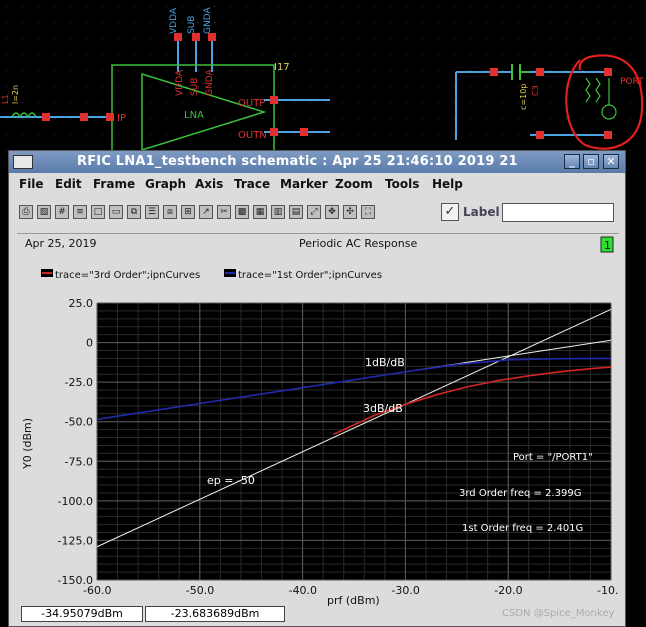  Describe the element at coordinates (558, 613) in the screenshot. I see `watermark: CSDN @Spice_Monkey` at that location.